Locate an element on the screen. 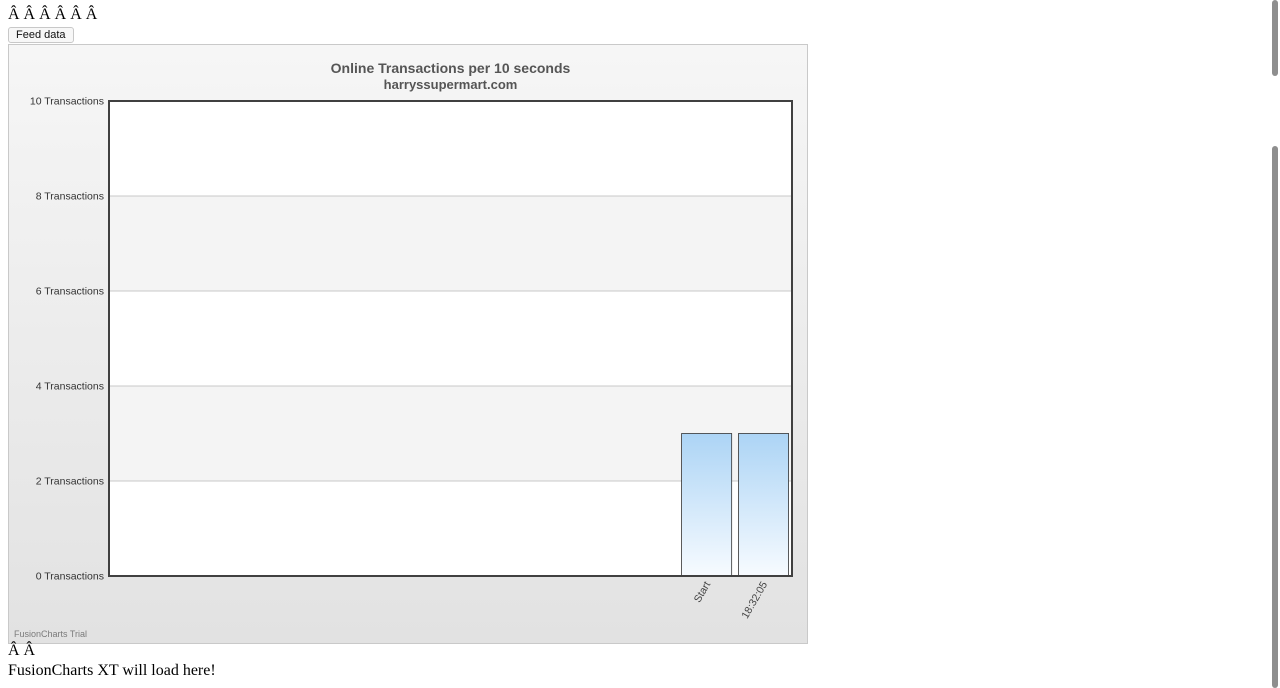 Image resolution: width=1280 pixels, height=688 pixels. feed-data-button: Feed data is located at coordinates (41, 35).